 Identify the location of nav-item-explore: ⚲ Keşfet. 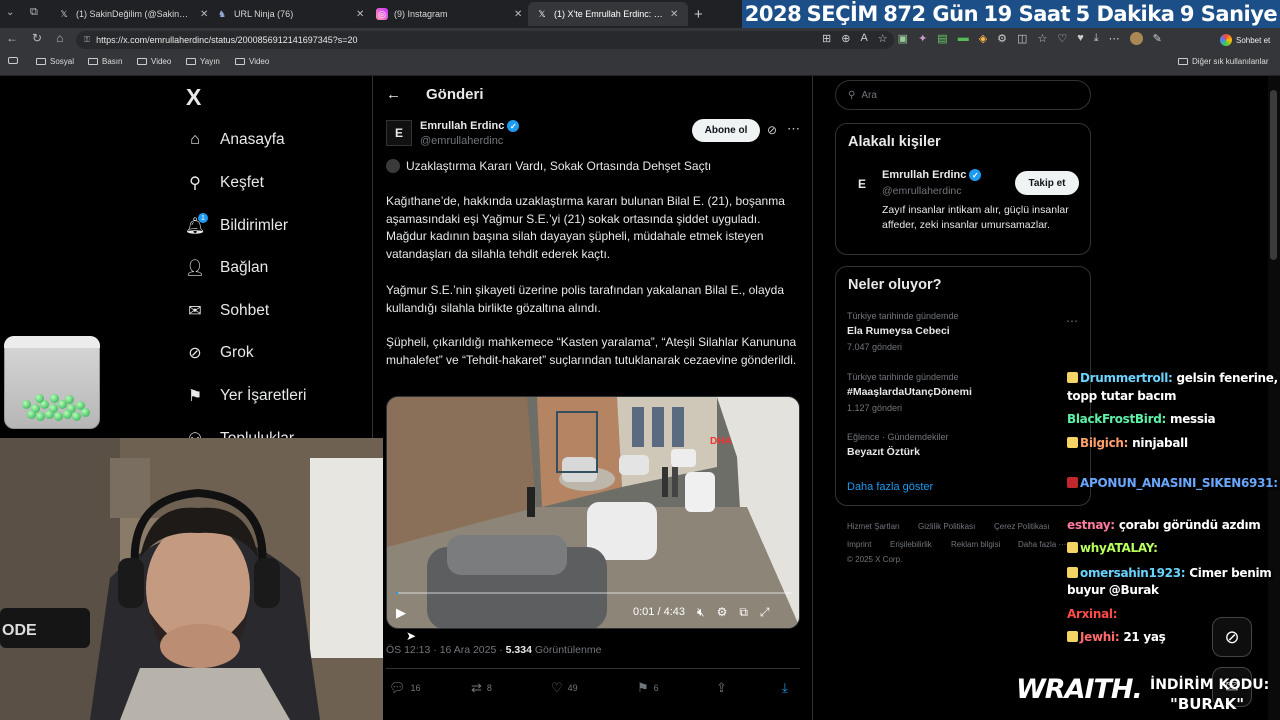
(225, 183).